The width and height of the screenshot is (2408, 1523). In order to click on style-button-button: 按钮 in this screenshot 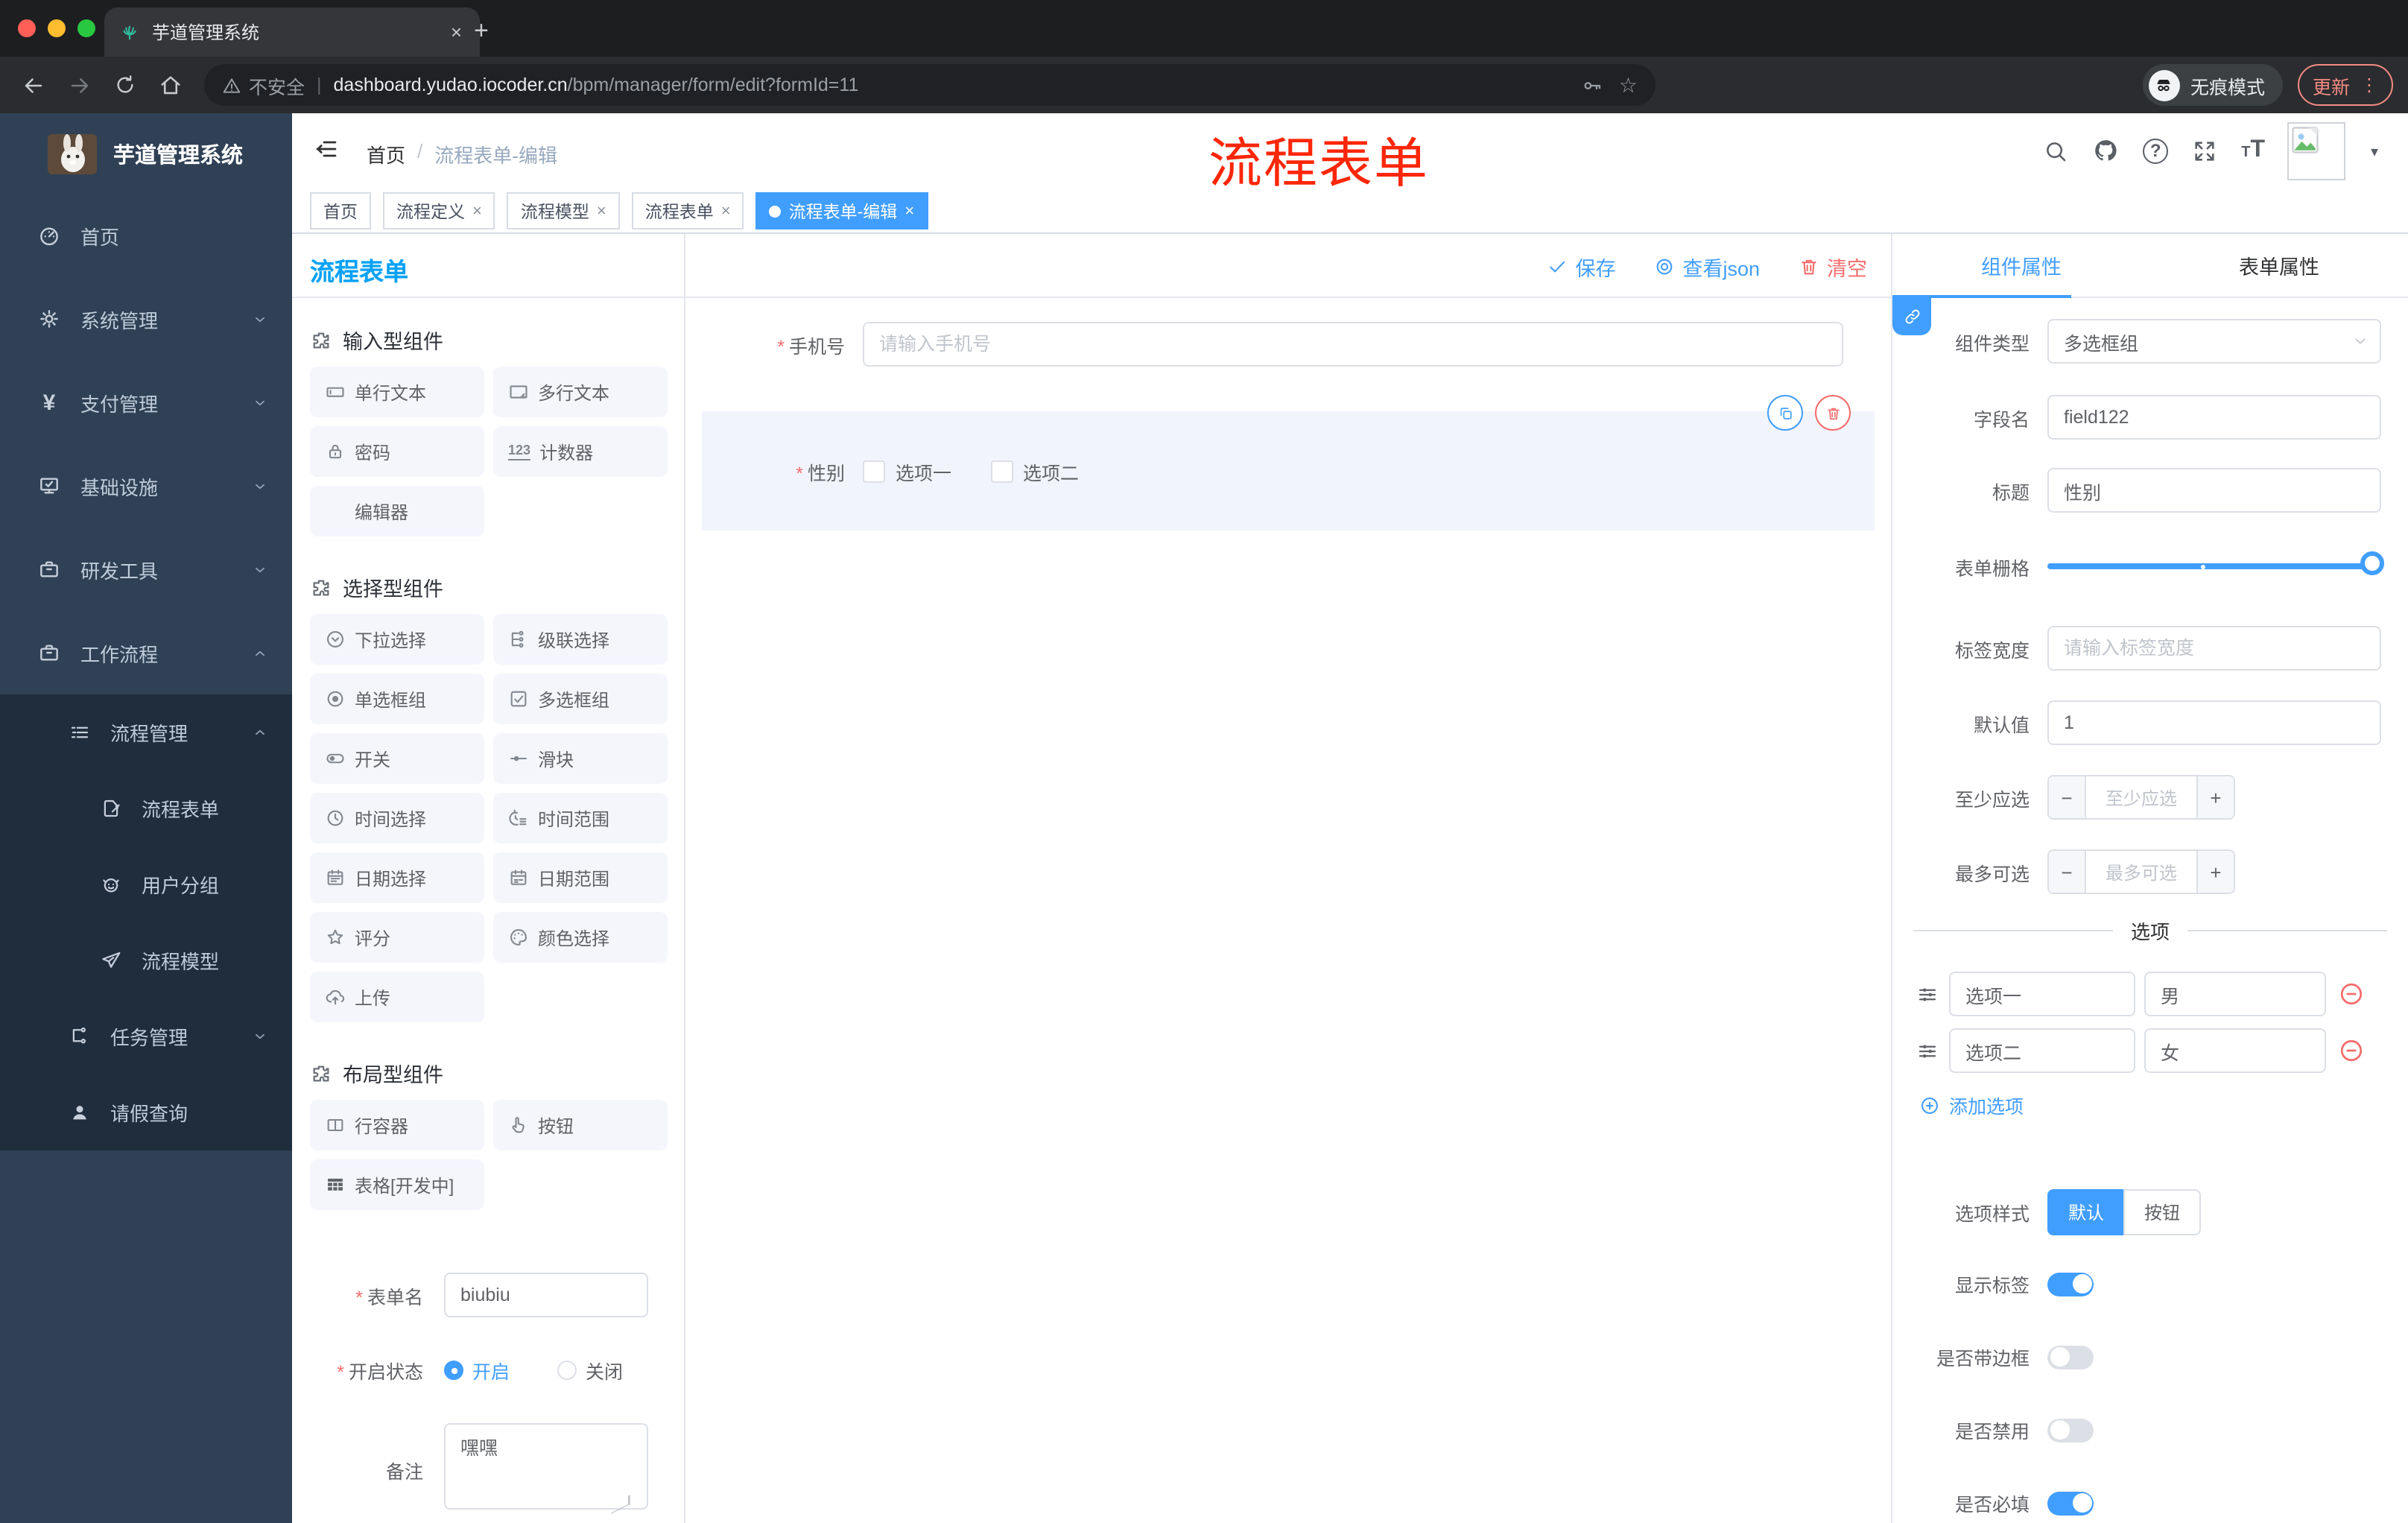, I will do `click(2162, 1212)`.